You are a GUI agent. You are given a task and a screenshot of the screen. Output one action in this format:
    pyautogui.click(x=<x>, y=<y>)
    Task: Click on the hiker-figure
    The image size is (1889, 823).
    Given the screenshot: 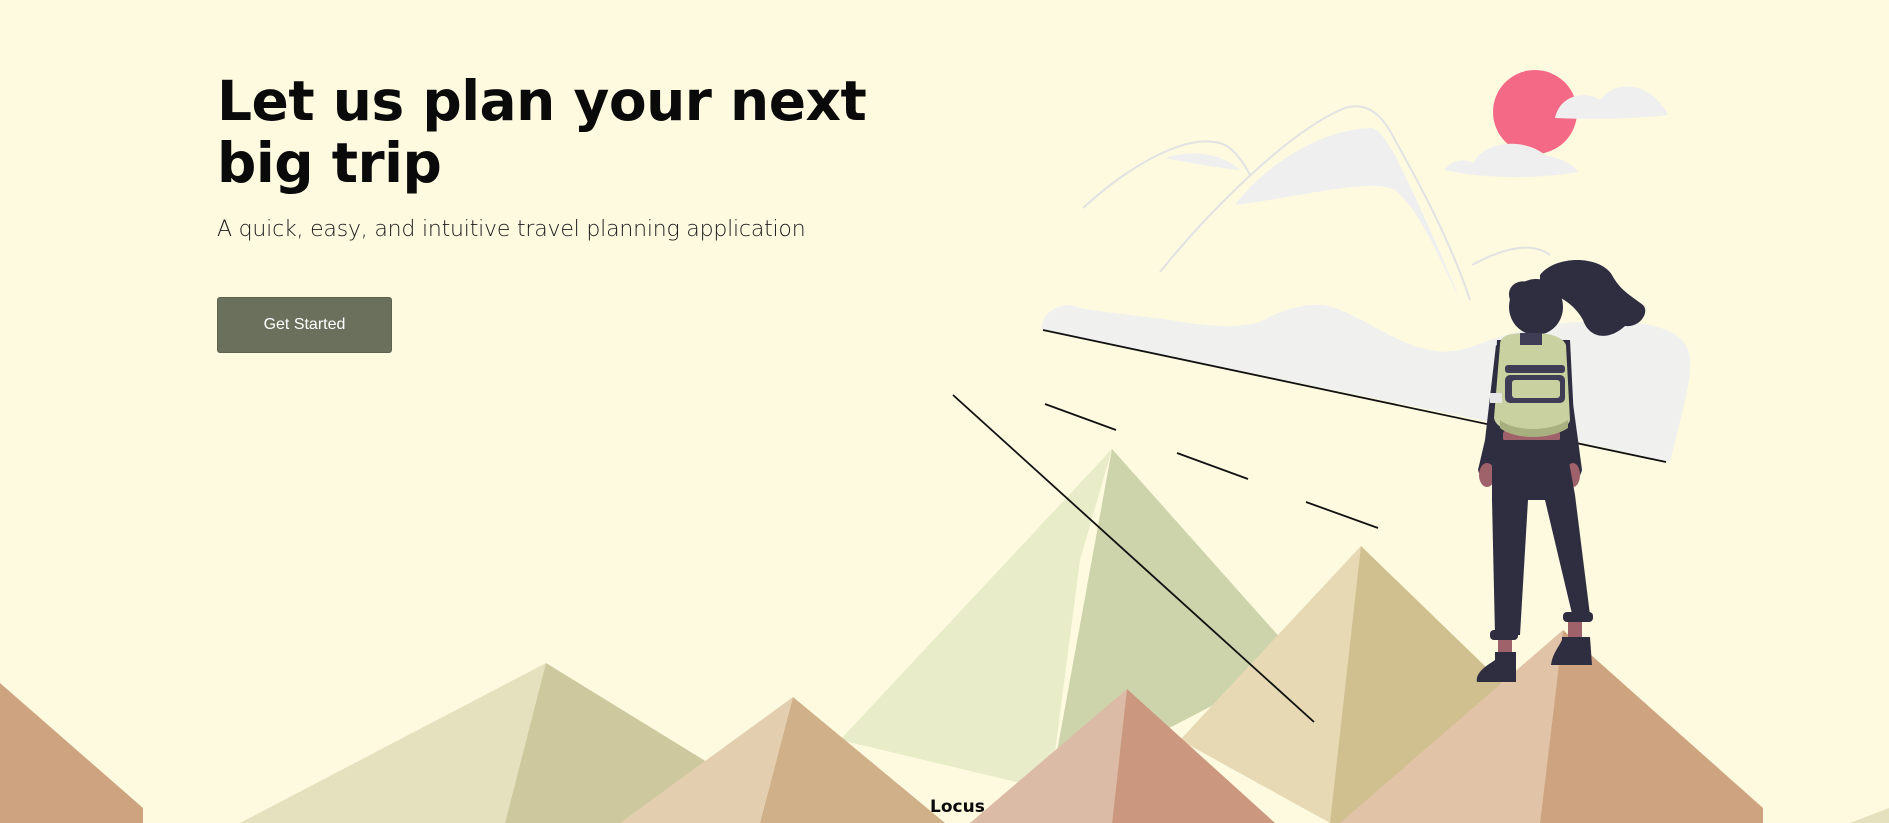 What is the action you would take?
    pyautogui.click(x=1561, y=471)
    